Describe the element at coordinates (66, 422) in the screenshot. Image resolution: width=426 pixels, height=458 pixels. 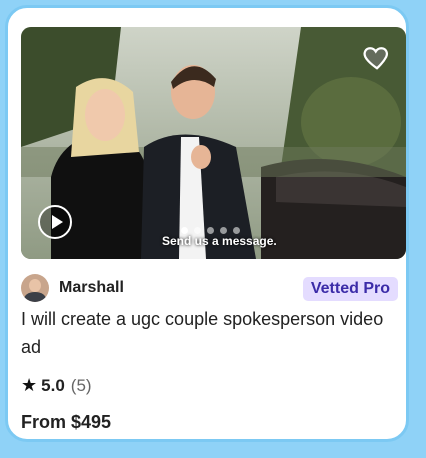
I see `price: From $495` at that location.